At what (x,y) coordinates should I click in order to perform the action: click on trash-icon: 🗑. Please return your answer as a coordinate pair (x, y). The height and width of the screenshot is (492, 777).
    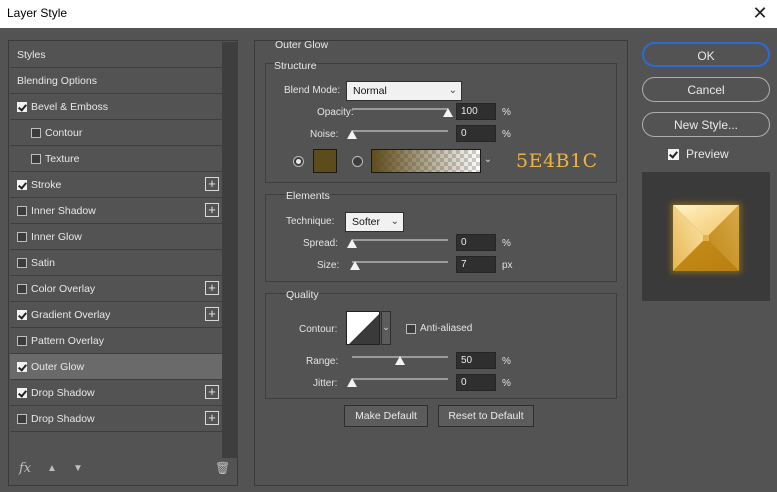
    Looking at the image, I should click on (222, 468).